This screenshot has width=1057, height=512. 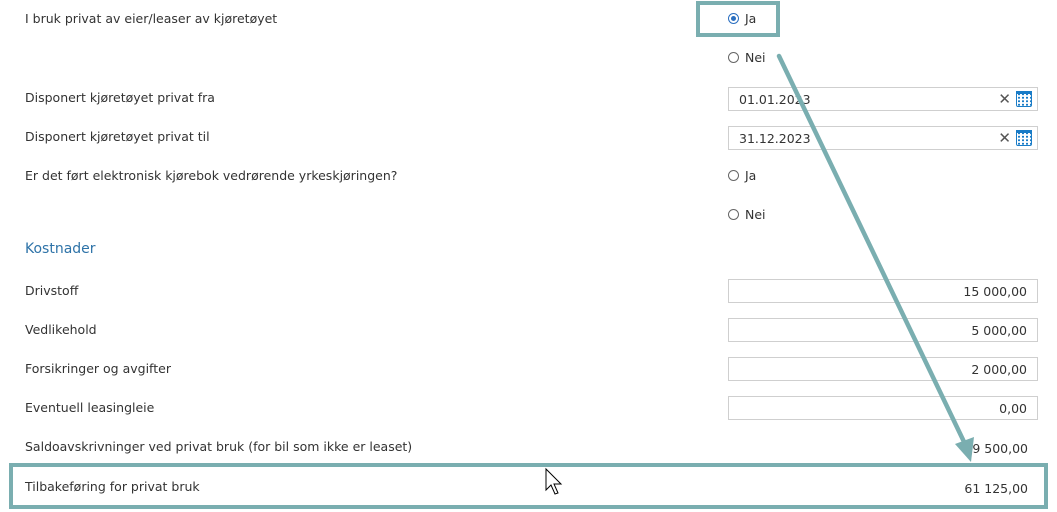 I want to click on arrow-icon, so click(x=872, y=251).